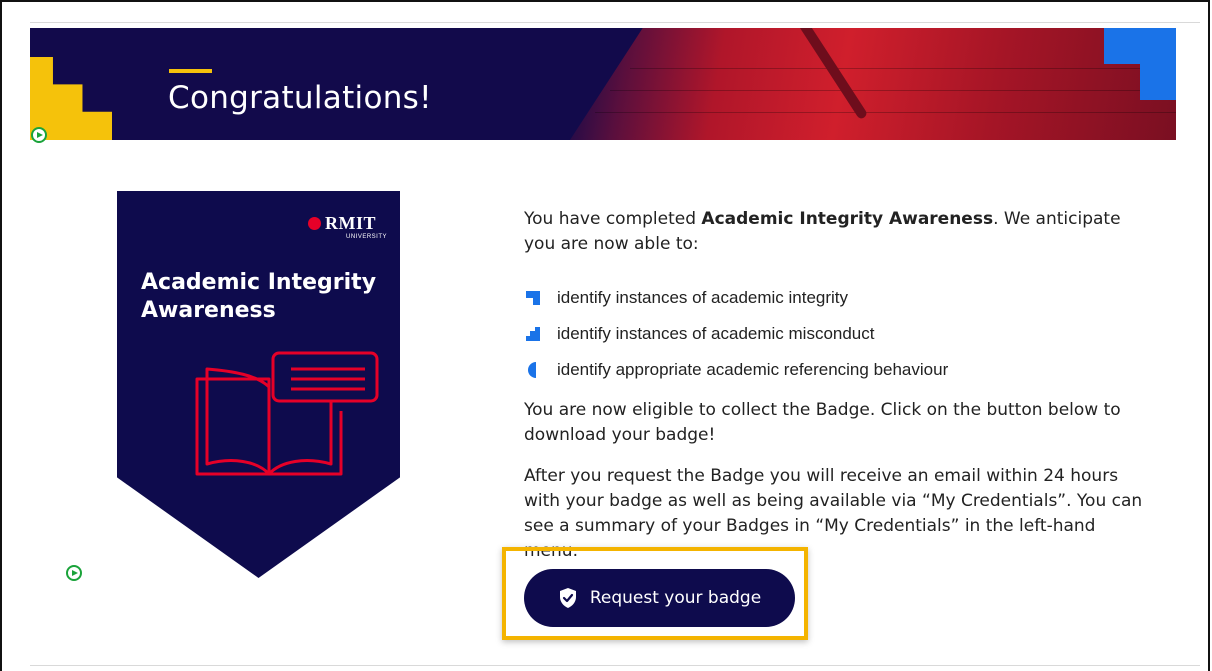 This screenshot has width=1212, height=671. What do you see at coordinates (314, 223) in the screenshot?
I see `rmit-pixel-icon` at bounding box center [314, 223].